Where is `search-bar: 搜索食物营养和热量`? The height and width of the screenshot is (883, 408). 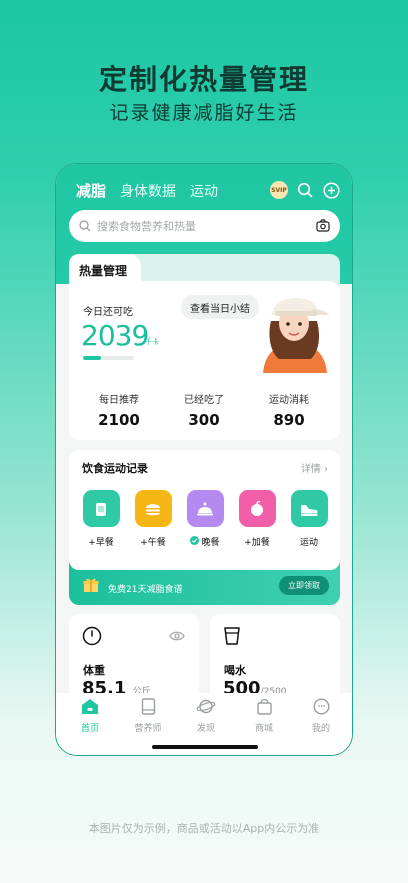
search-bar: 搜索食物营养和热量 is located at coordinates (204, 226).